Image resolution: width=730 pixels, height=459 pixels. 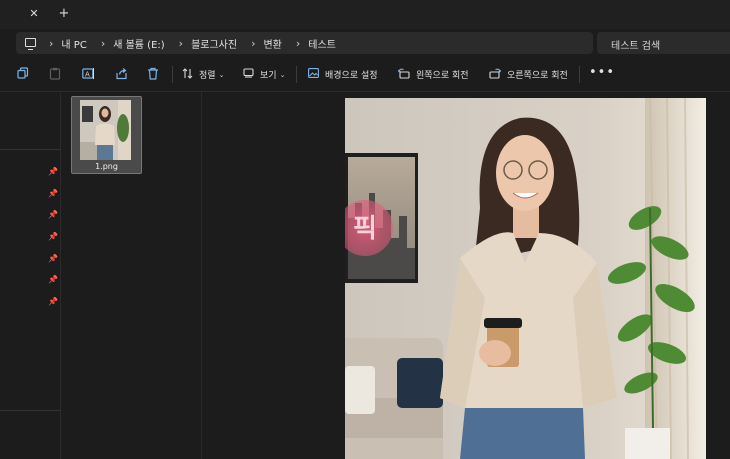 What do you see at coordinates (73, 43) in the screenshot?
I see `breadcrumb-item-this-pc: 내 PC` at bounding box center [73, 43].